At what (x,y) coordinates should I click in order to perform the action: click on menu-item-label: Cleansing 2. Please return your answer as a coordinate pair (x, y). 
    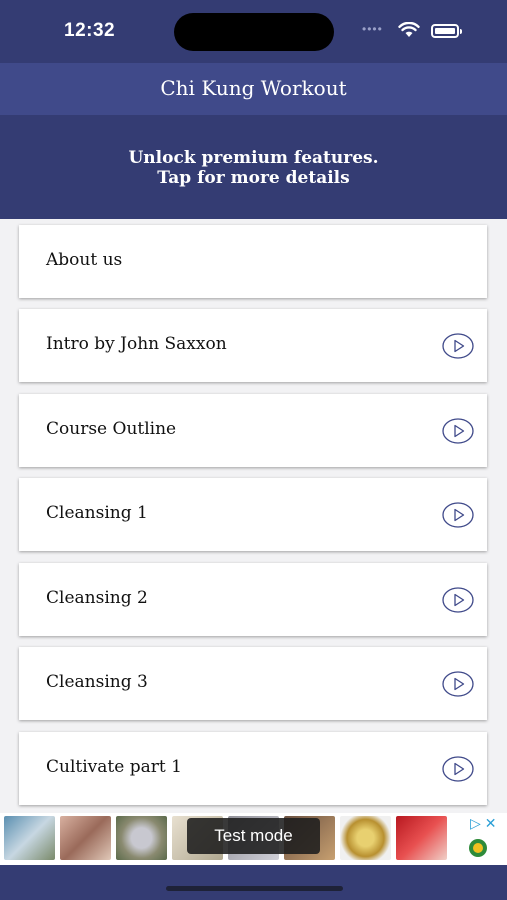
    Looking at the image, I should click on (97, 598).